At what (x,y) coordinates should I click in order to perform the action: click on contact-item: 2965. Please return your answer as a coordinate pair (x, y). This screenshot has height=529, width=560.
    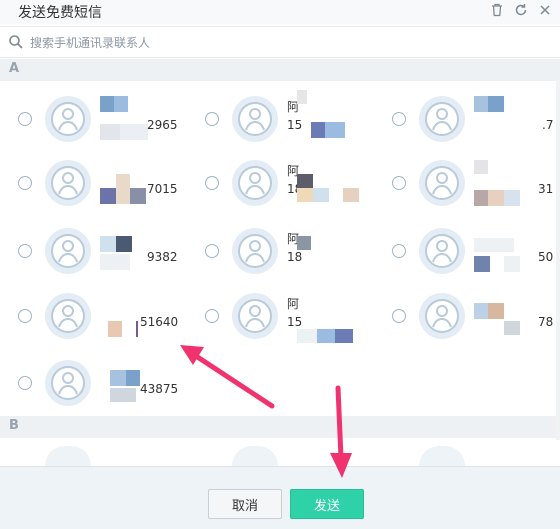
    Looking at the image, I should click on (103, 126).